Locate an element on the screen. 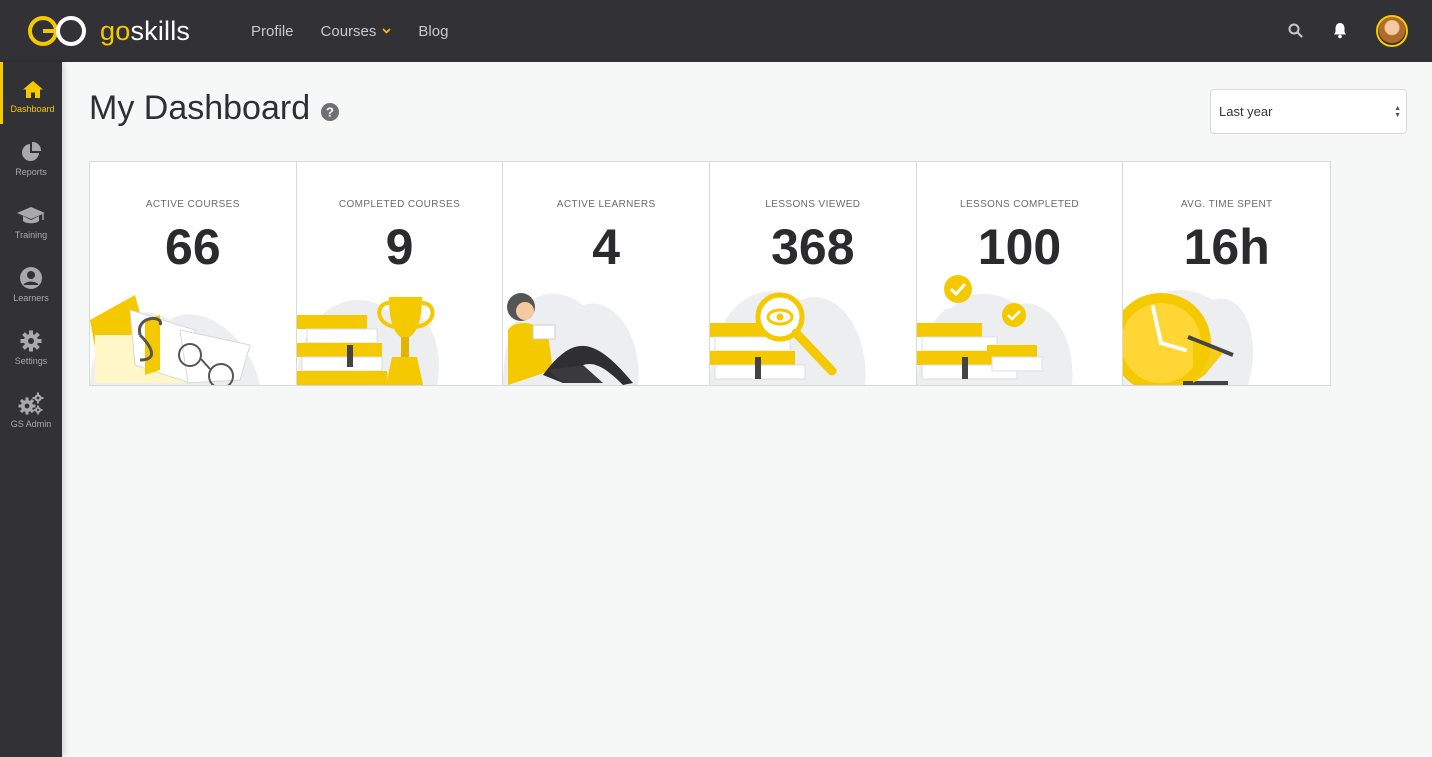  page-title-text: My Dashboard is located at coordinates (200, 108).